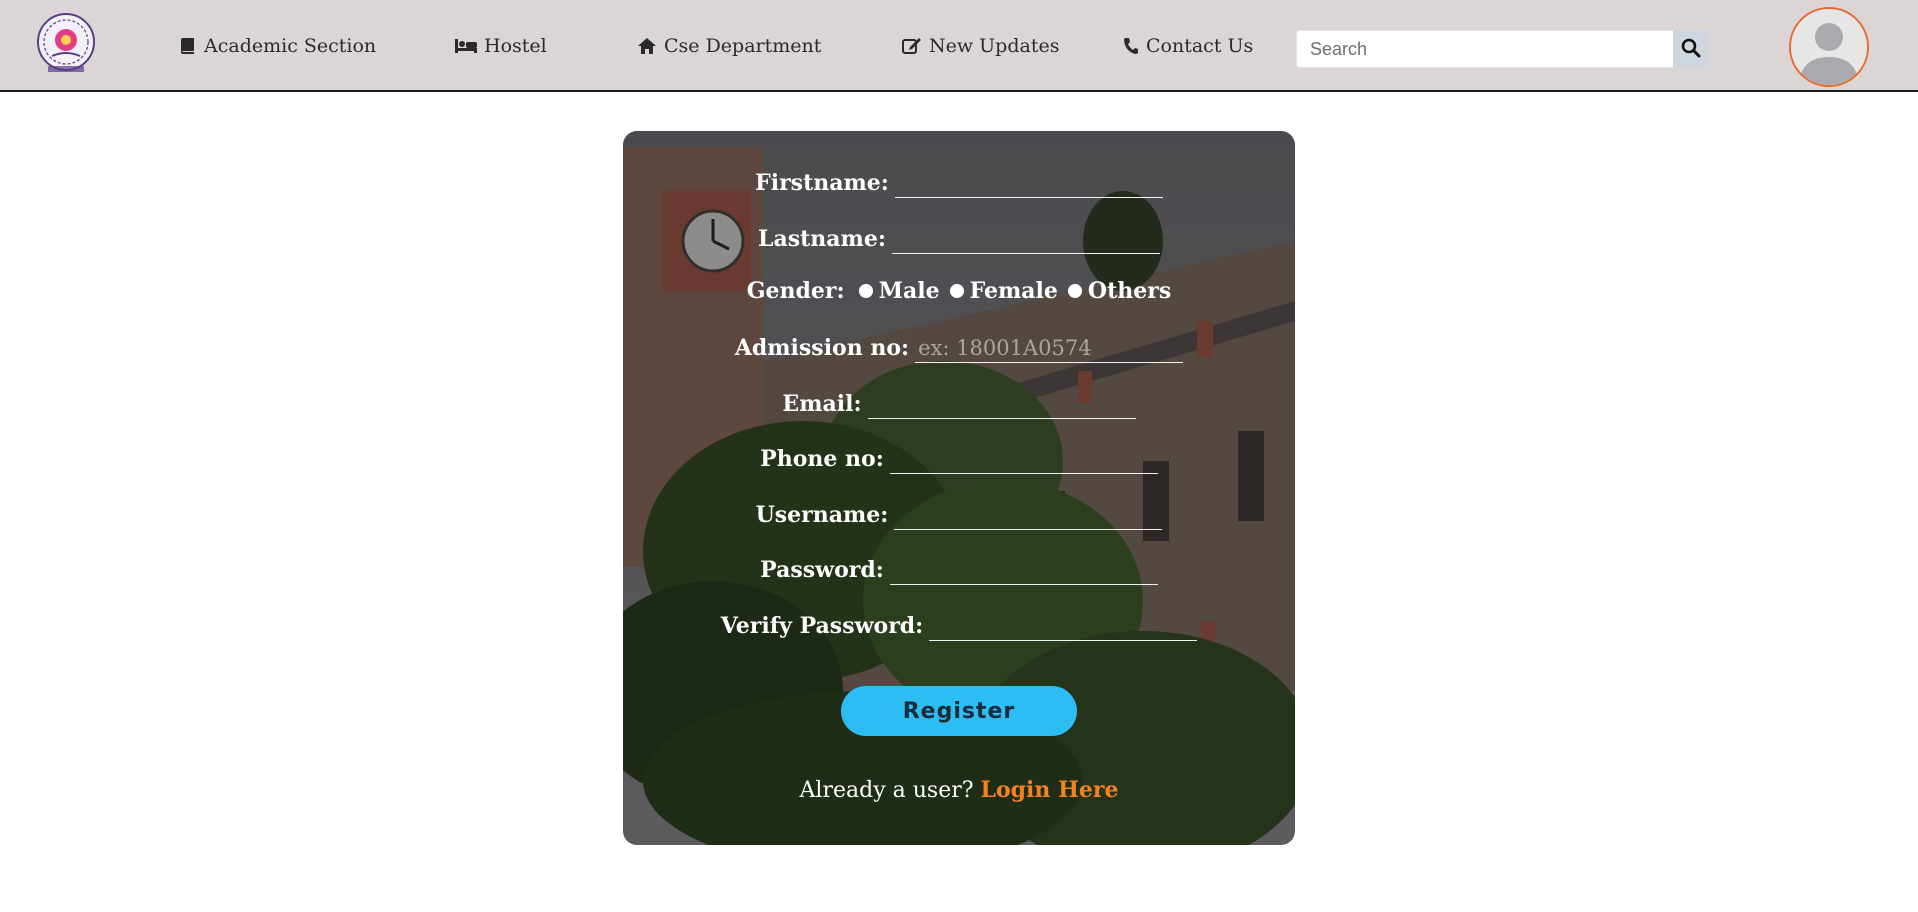 The width and height of the screenshot is (1918, 912). I want to click on gender-female-radio, so click(956, 291).